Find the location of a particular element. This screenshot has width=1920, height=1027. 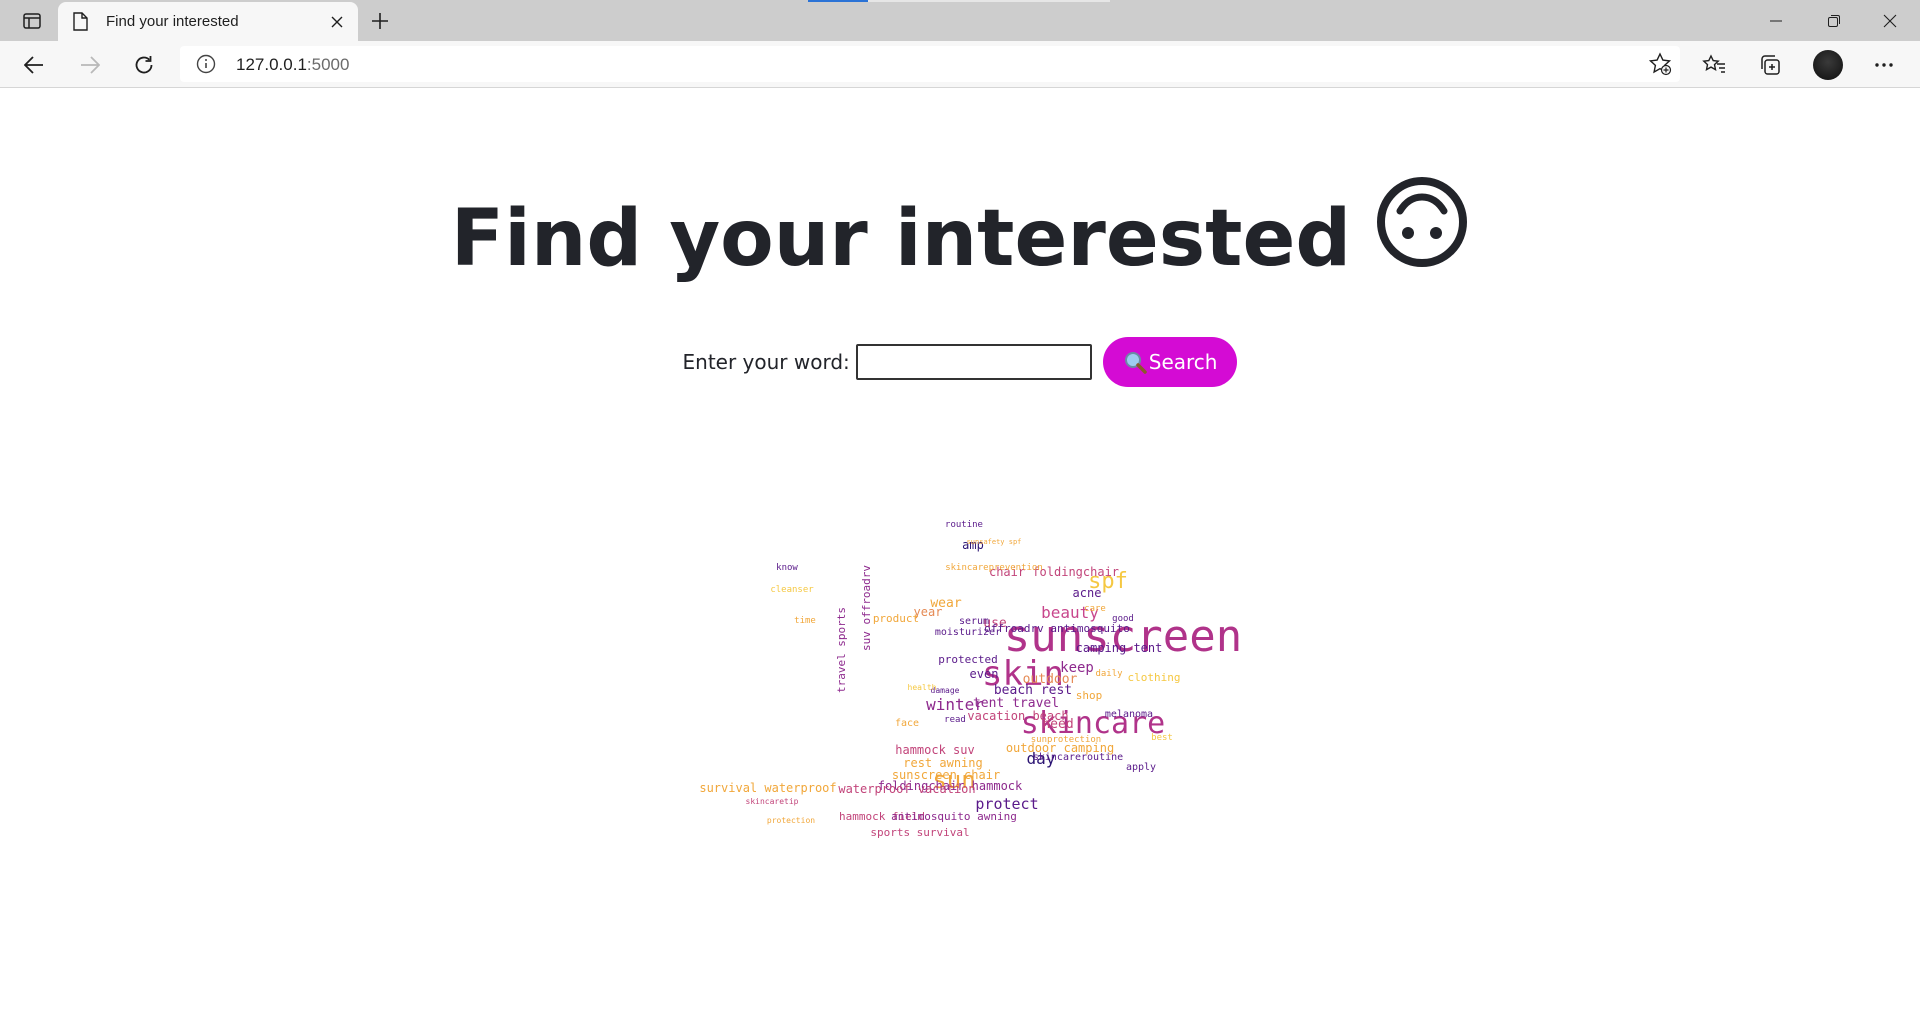

tab-actions-icon is located at coordinates (32, 21).